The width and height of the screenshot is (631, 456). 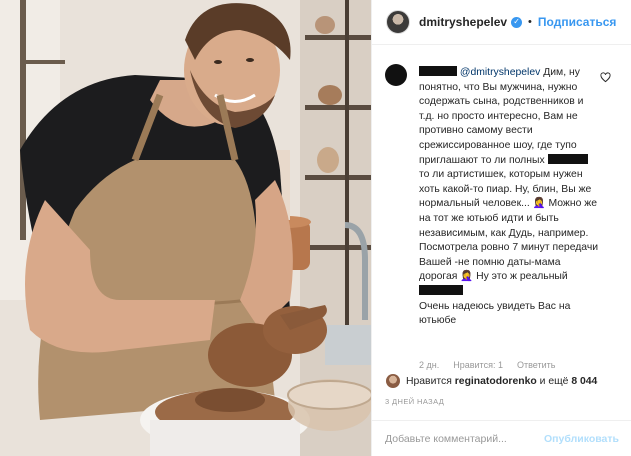 I want to click on post-time-ago: 3 ДНЕЙ НАЗАД, so click(x=414, y=401).